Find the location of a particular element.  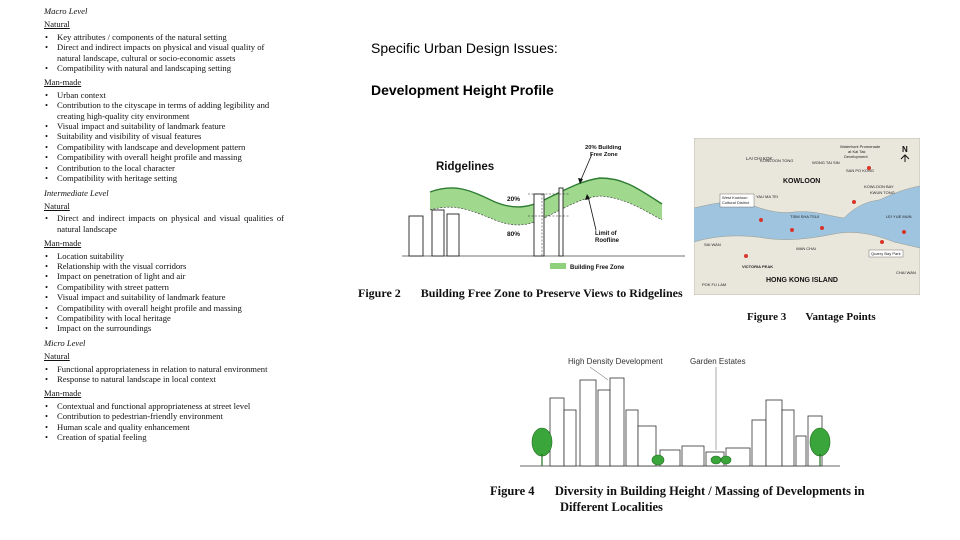

figure-3-caption: Figure 3 Vantage Points is located at coordinates (811, 317).